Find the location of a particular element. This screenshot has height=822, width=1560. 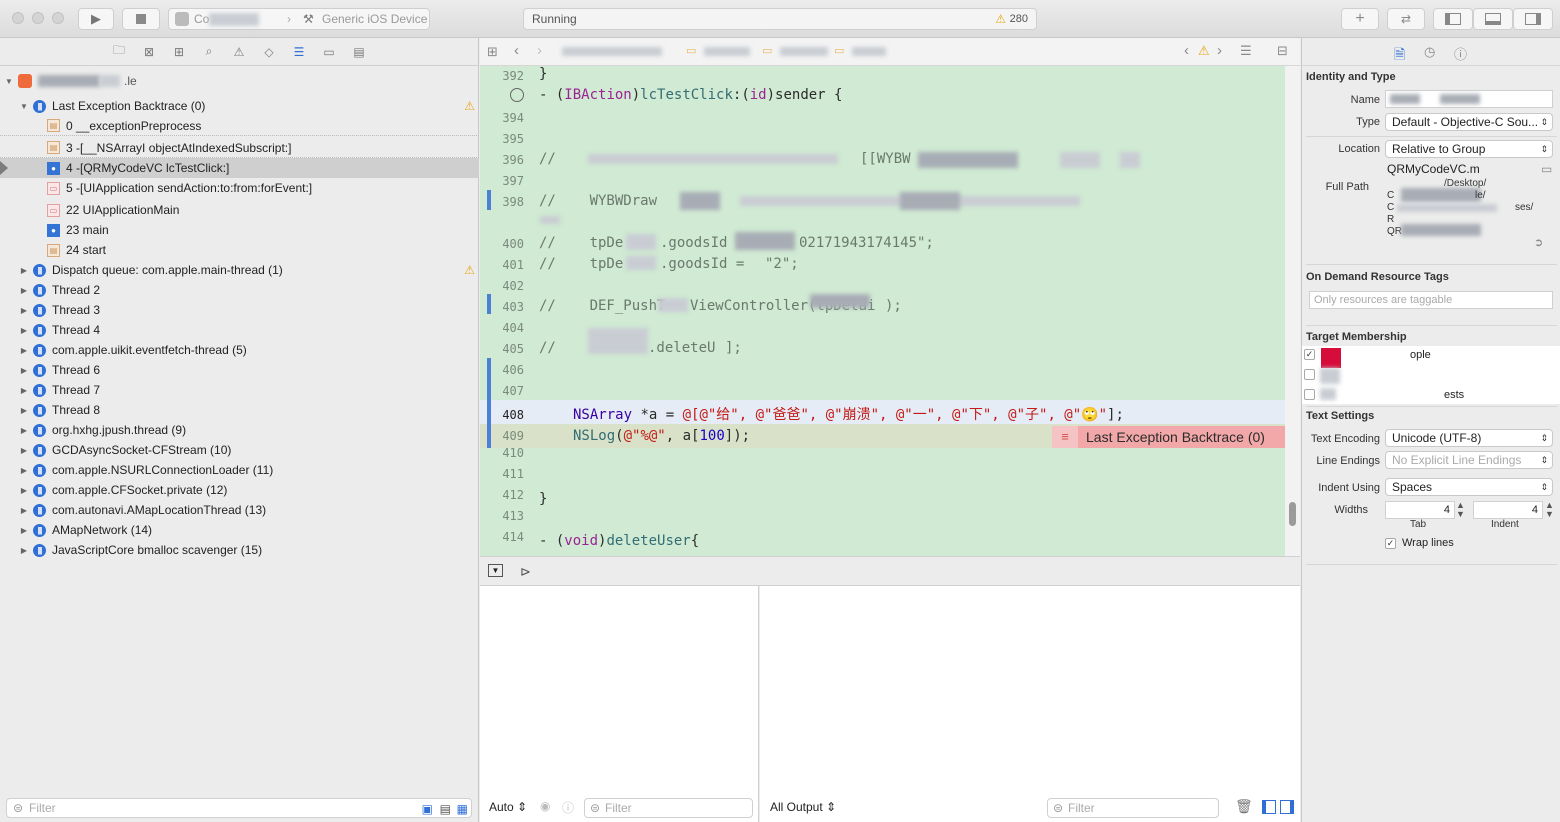

line-number: 394 is located at coordinates (502, 118).